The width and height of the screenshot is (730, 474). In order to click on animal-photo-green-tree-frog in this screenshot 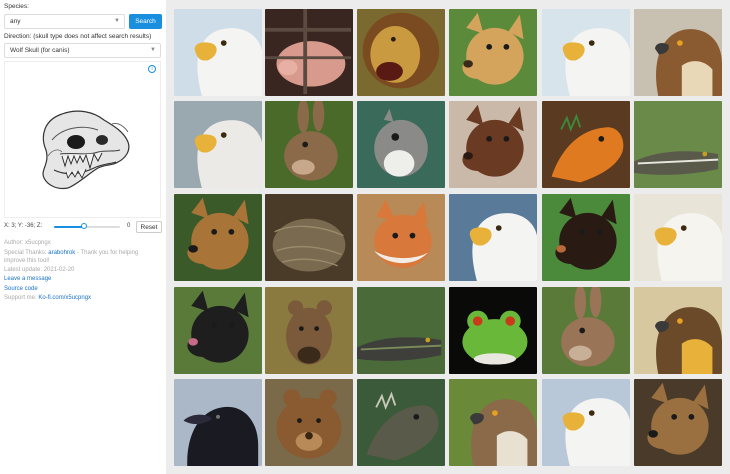, I will do `click(493, 330)`.